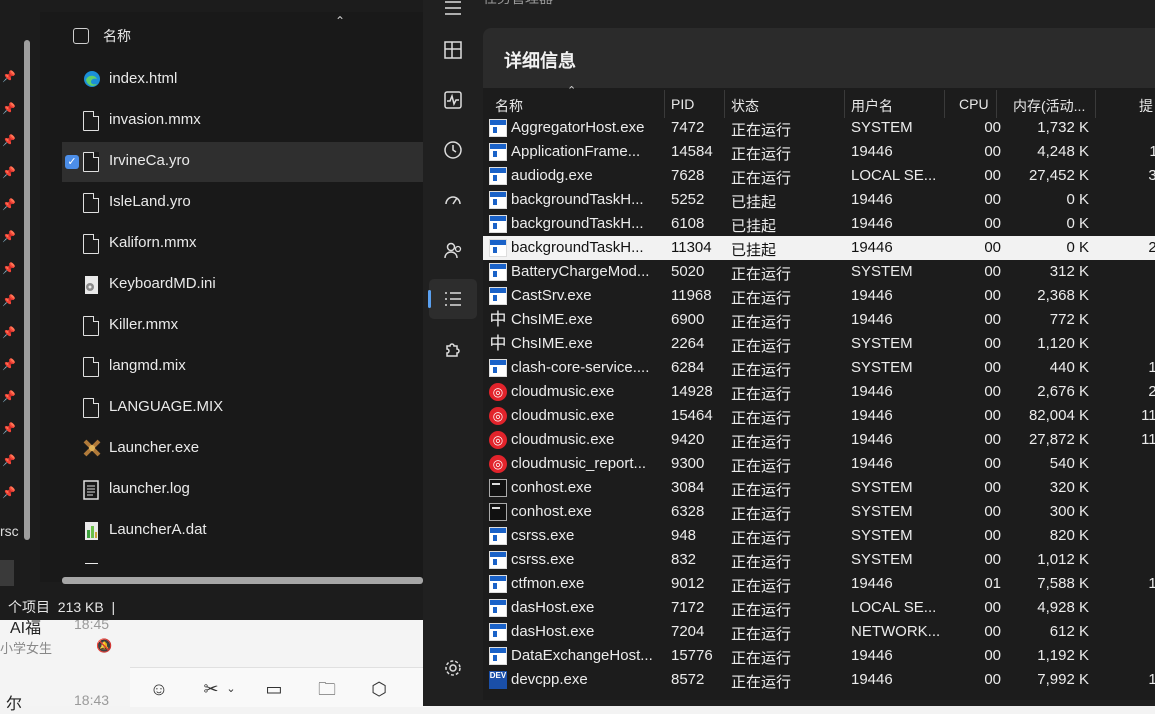 The width and height of the screenshot is (1155, 714). Describe the element at coordinates (327, 689) in the screenshot. I see `folder-icon: 🗀` at that location.